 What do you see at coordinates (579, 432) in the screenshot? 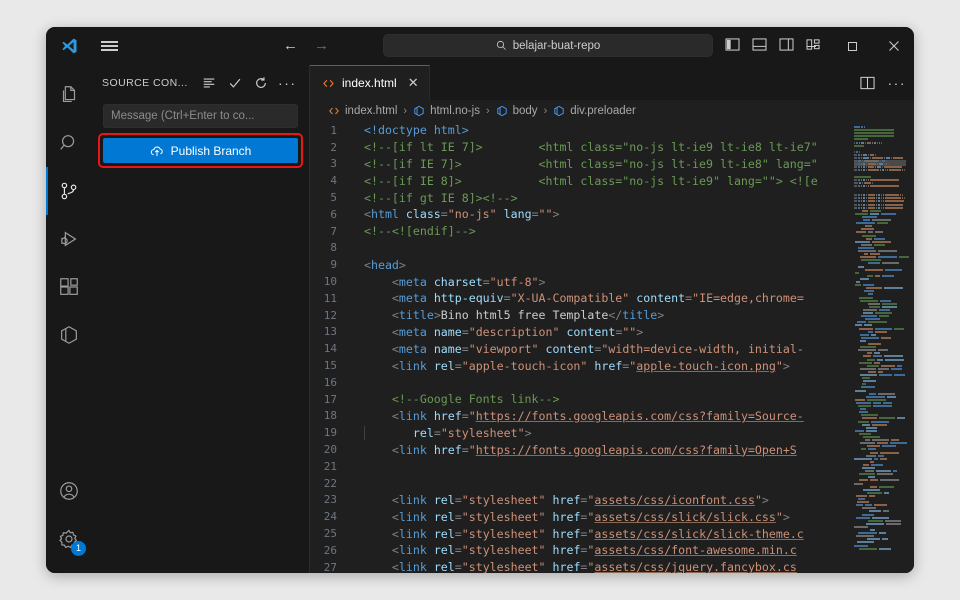
I see `code-line: 19 rel="stylesheet">` at bounding box center [579, 432].